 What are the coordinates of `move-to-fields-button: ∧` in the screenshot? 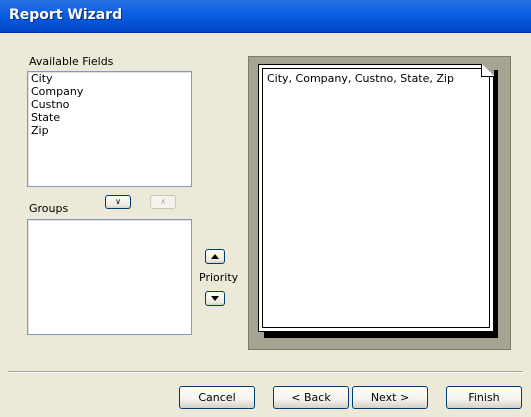 It's located at (163, 202).